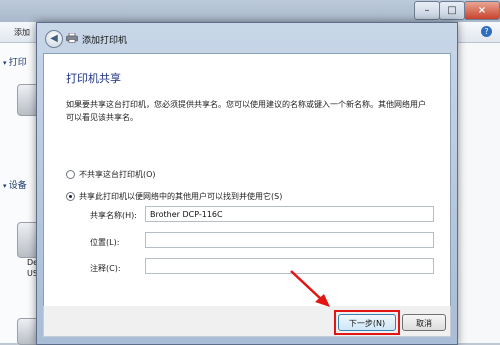  I want to click on minimize-button: –, so click(427, 10).